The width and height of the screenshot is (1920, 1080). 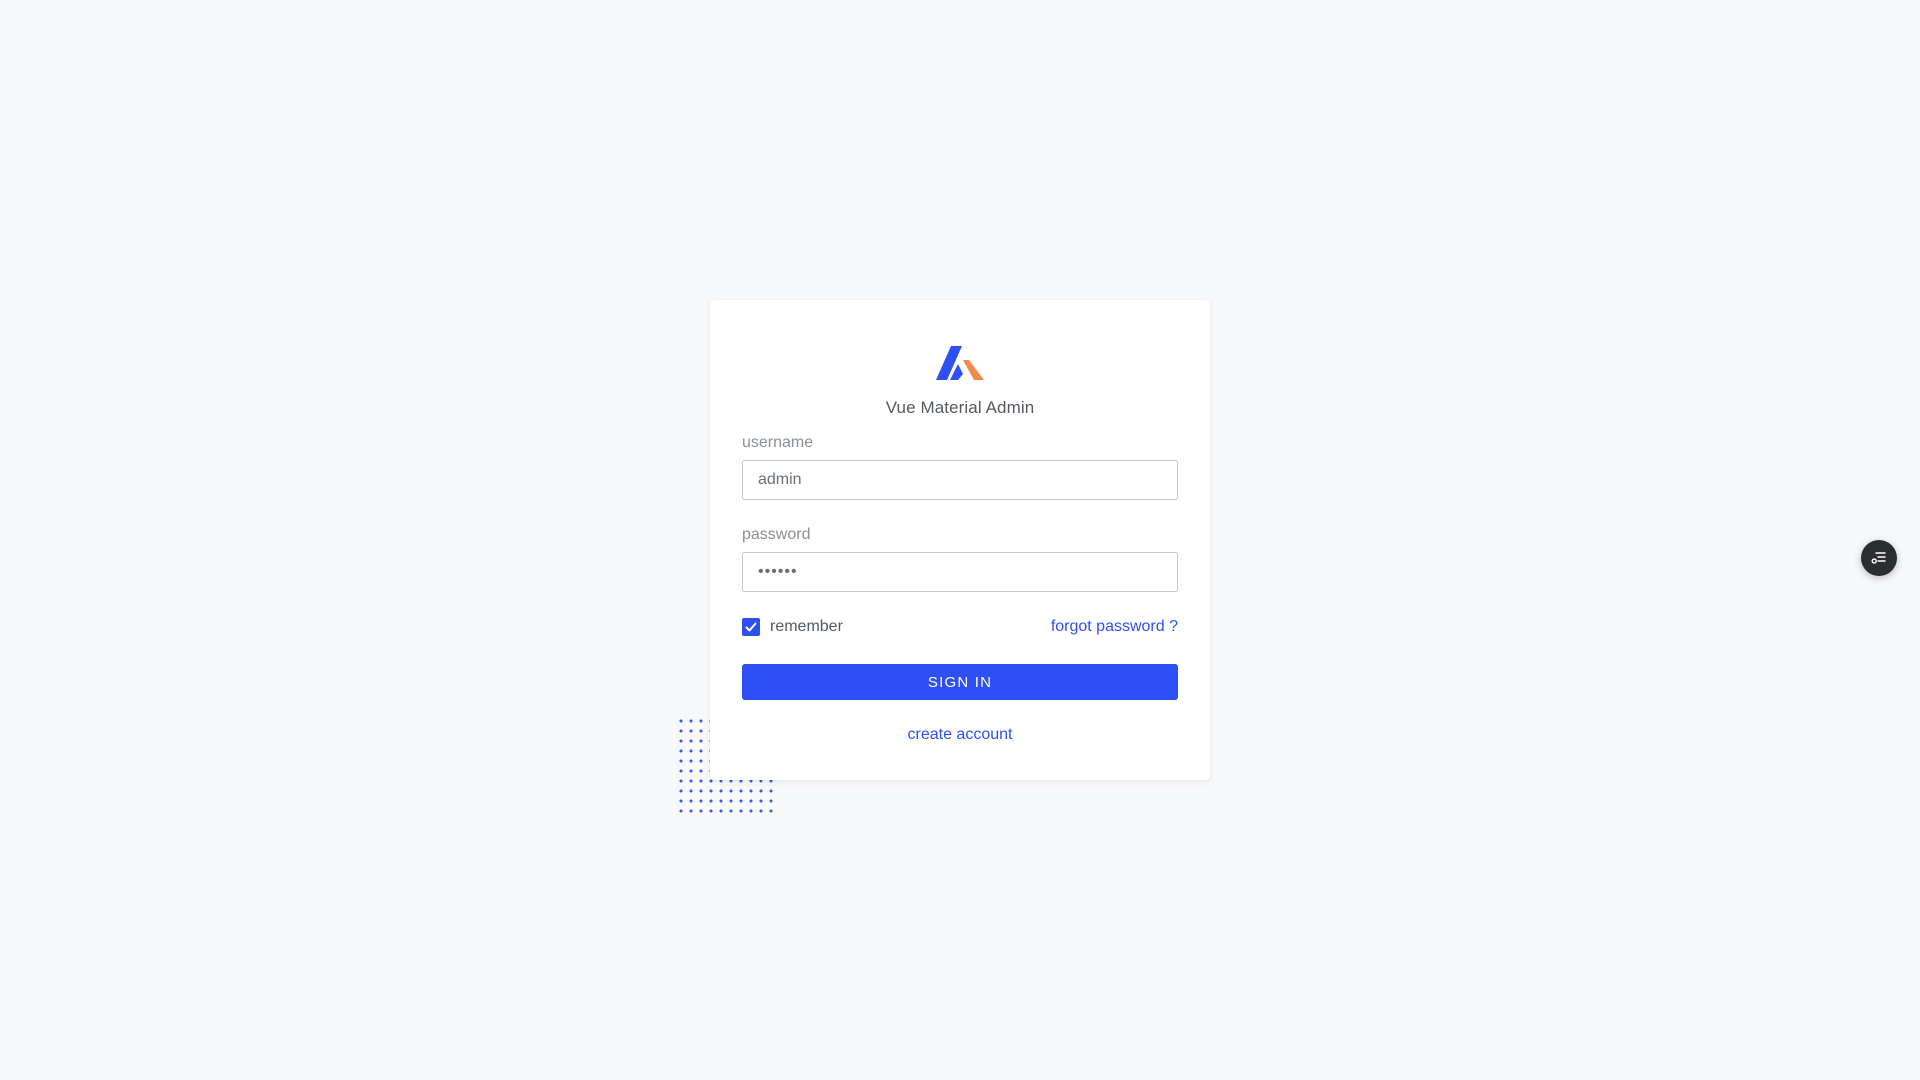 What do you see at coordinates (776, 534) in the screenshot?
I see `password-label: password` at bounding box center [776, 534].